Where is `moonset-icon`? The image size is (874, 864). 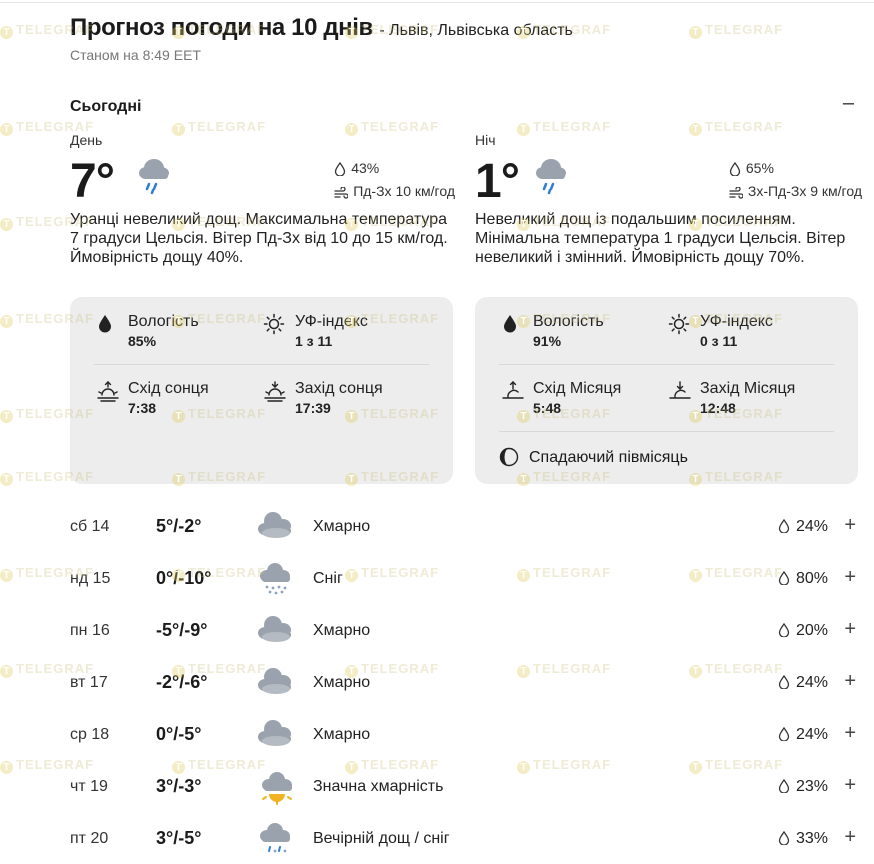
moonset-icon is located at coordinates (680, 390).